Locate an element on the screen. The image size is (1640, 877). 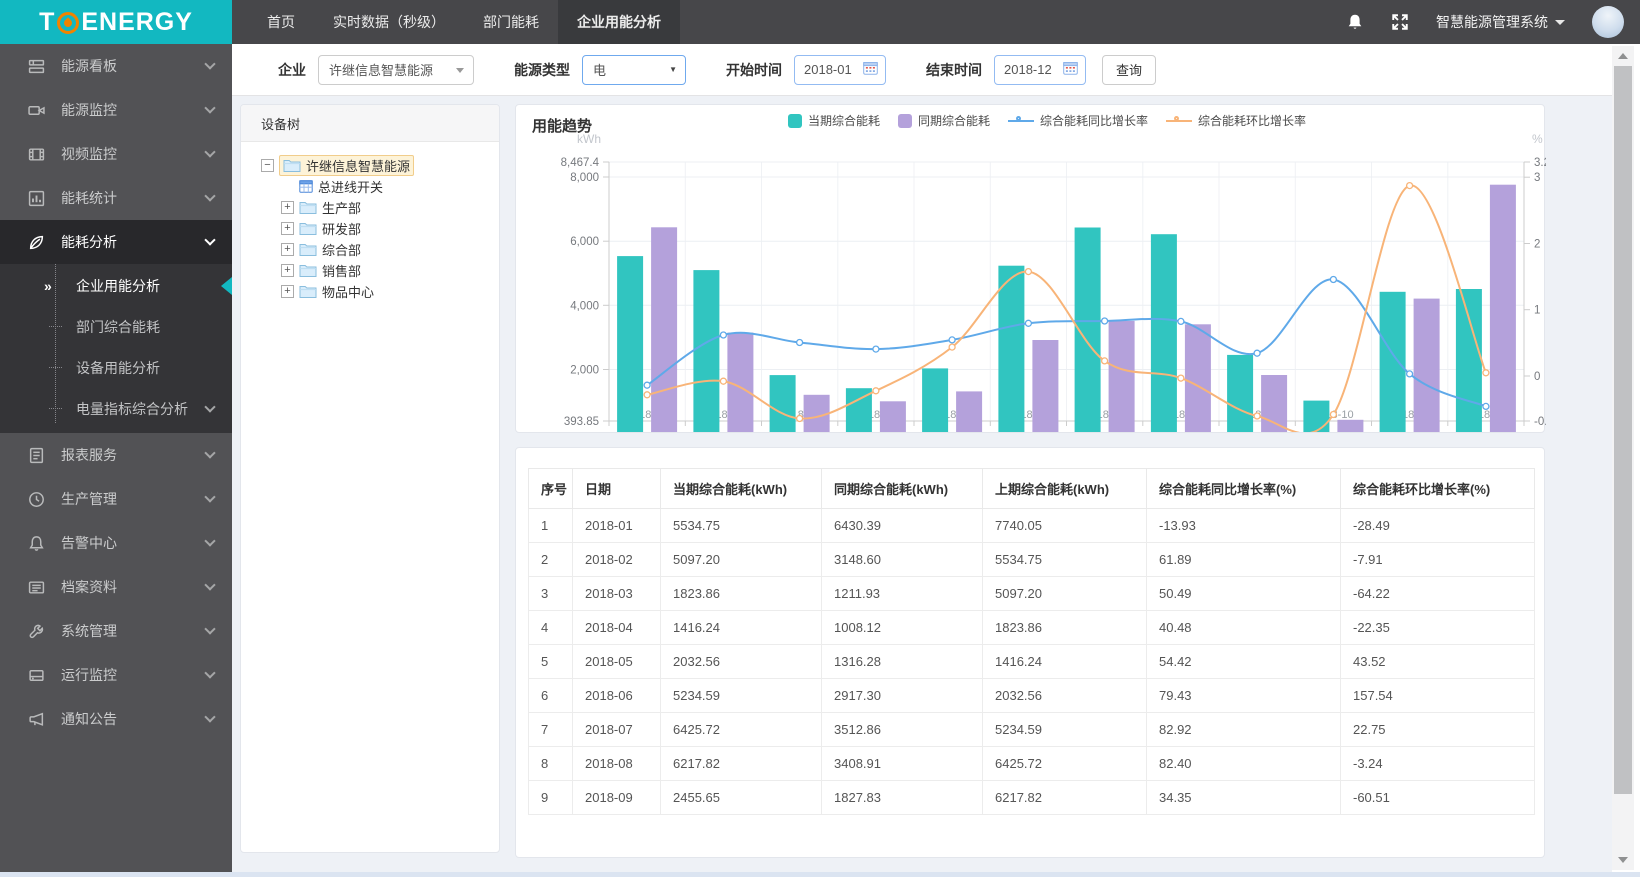
svg-text: 6,000 is located at coordinates (584, 242).